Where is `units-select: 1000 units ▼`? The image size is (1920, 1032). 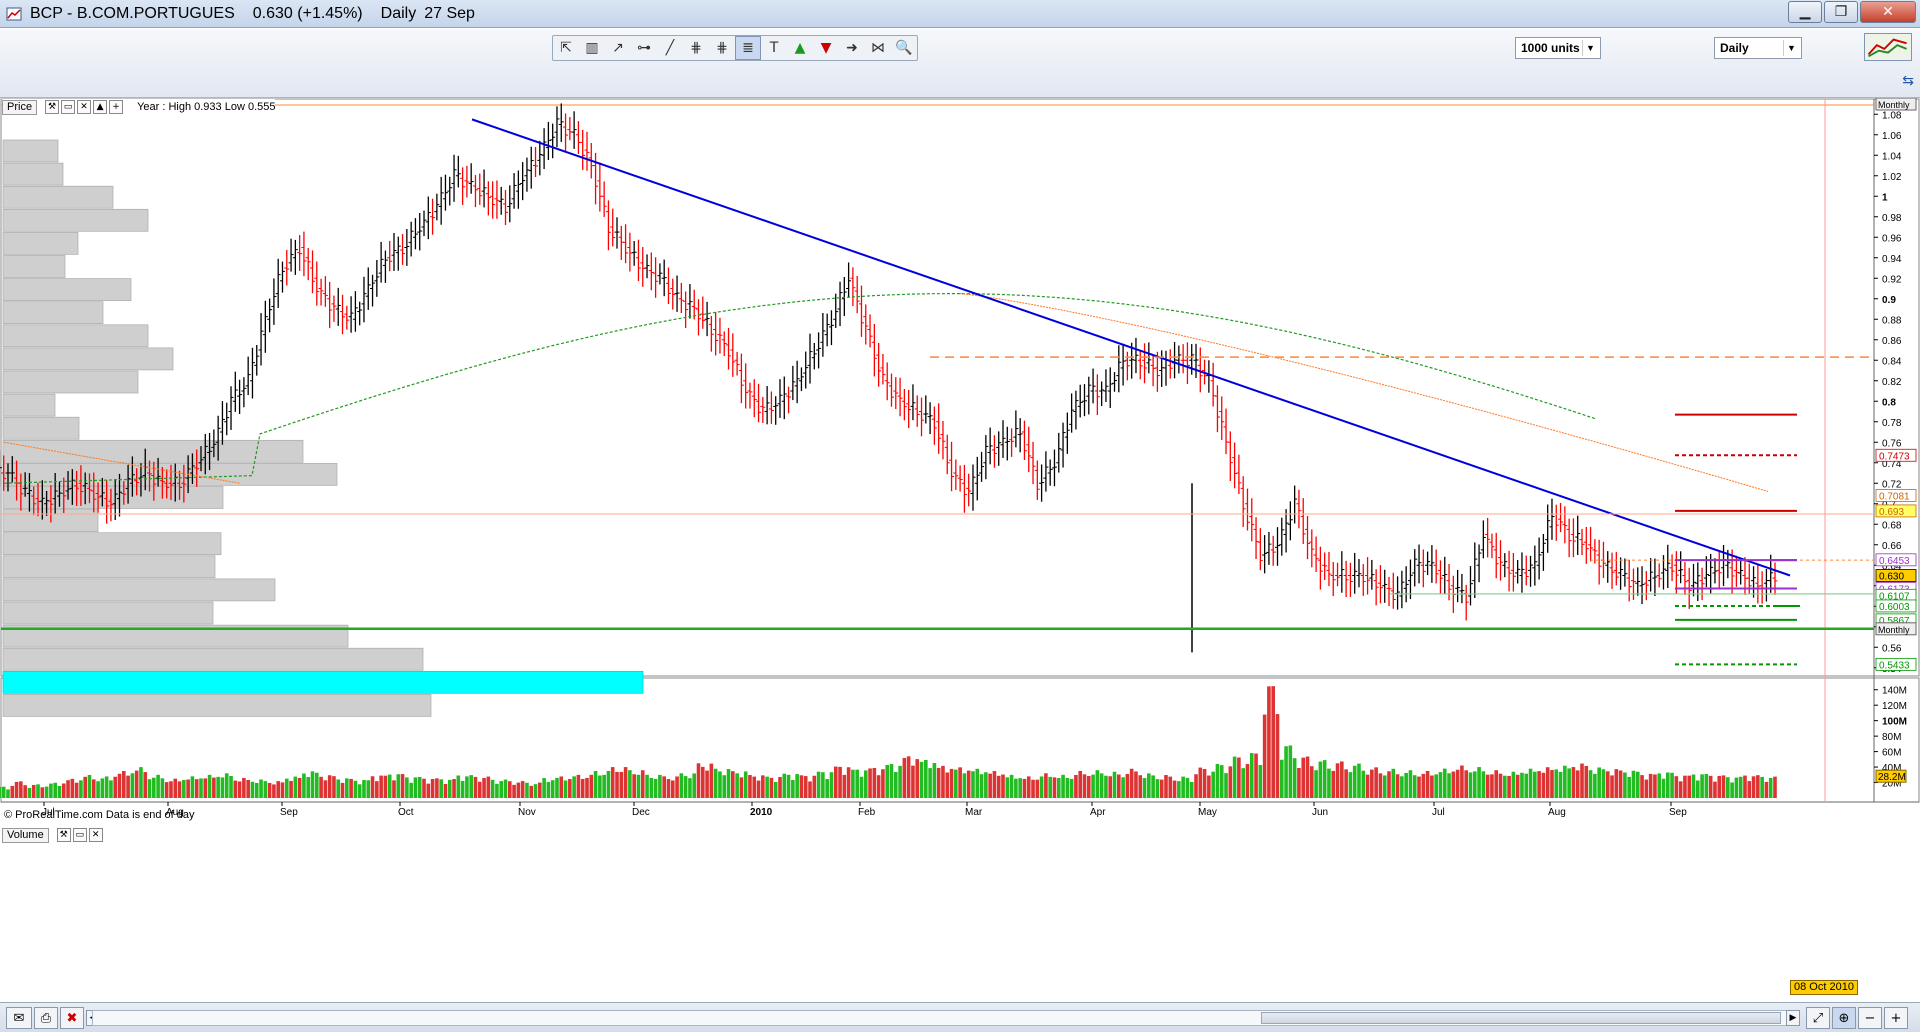
units-select: 1000 units ▼ is located at coordinates (1558, 48).